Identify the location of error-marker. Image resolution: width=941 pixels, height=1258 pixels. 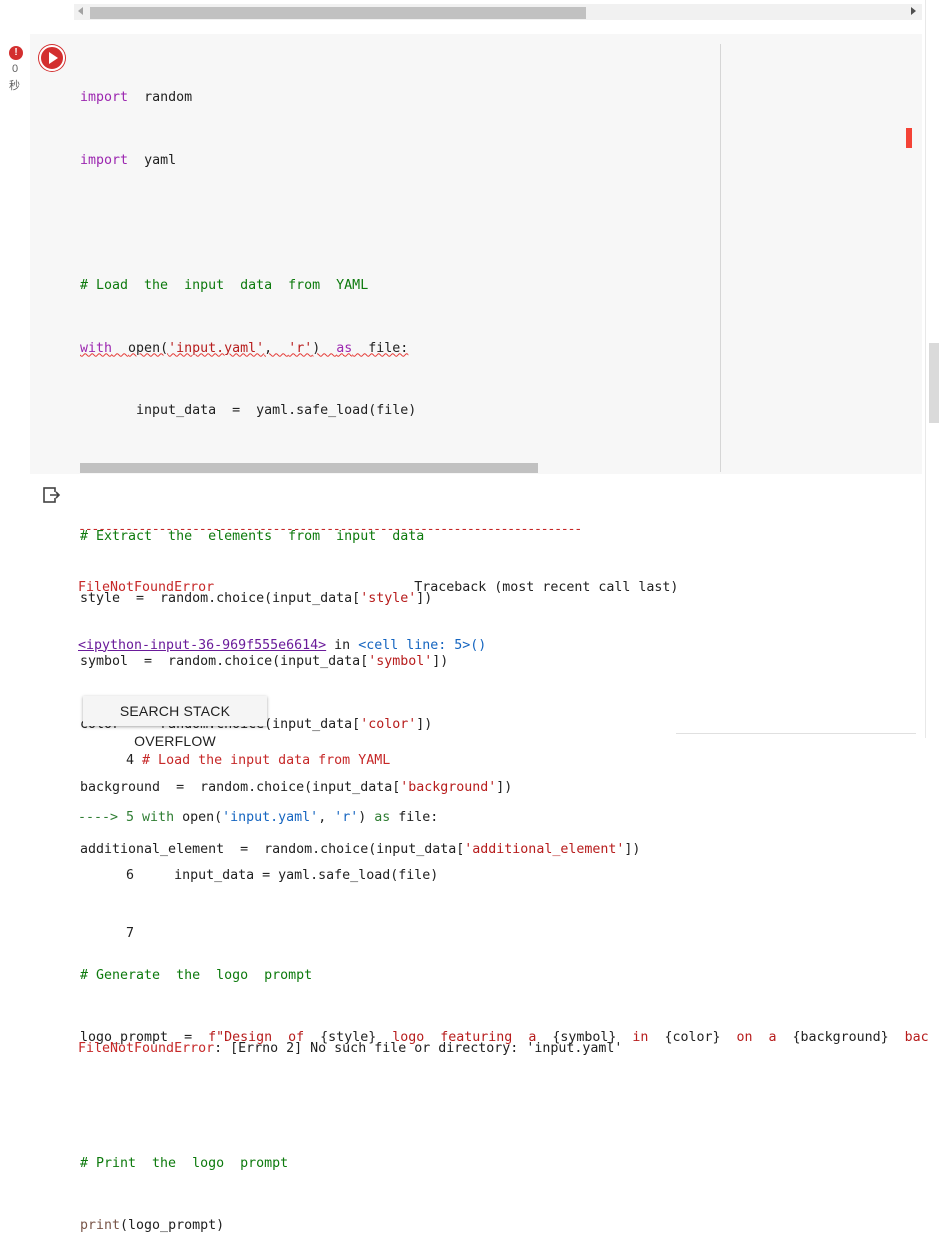
(909, 138).